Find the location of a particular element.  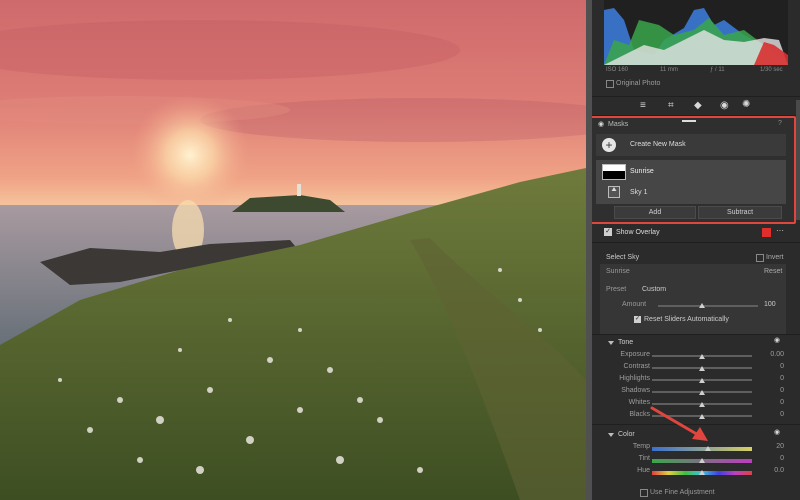

preset-select: Custom is located at coordinates (654, 289).